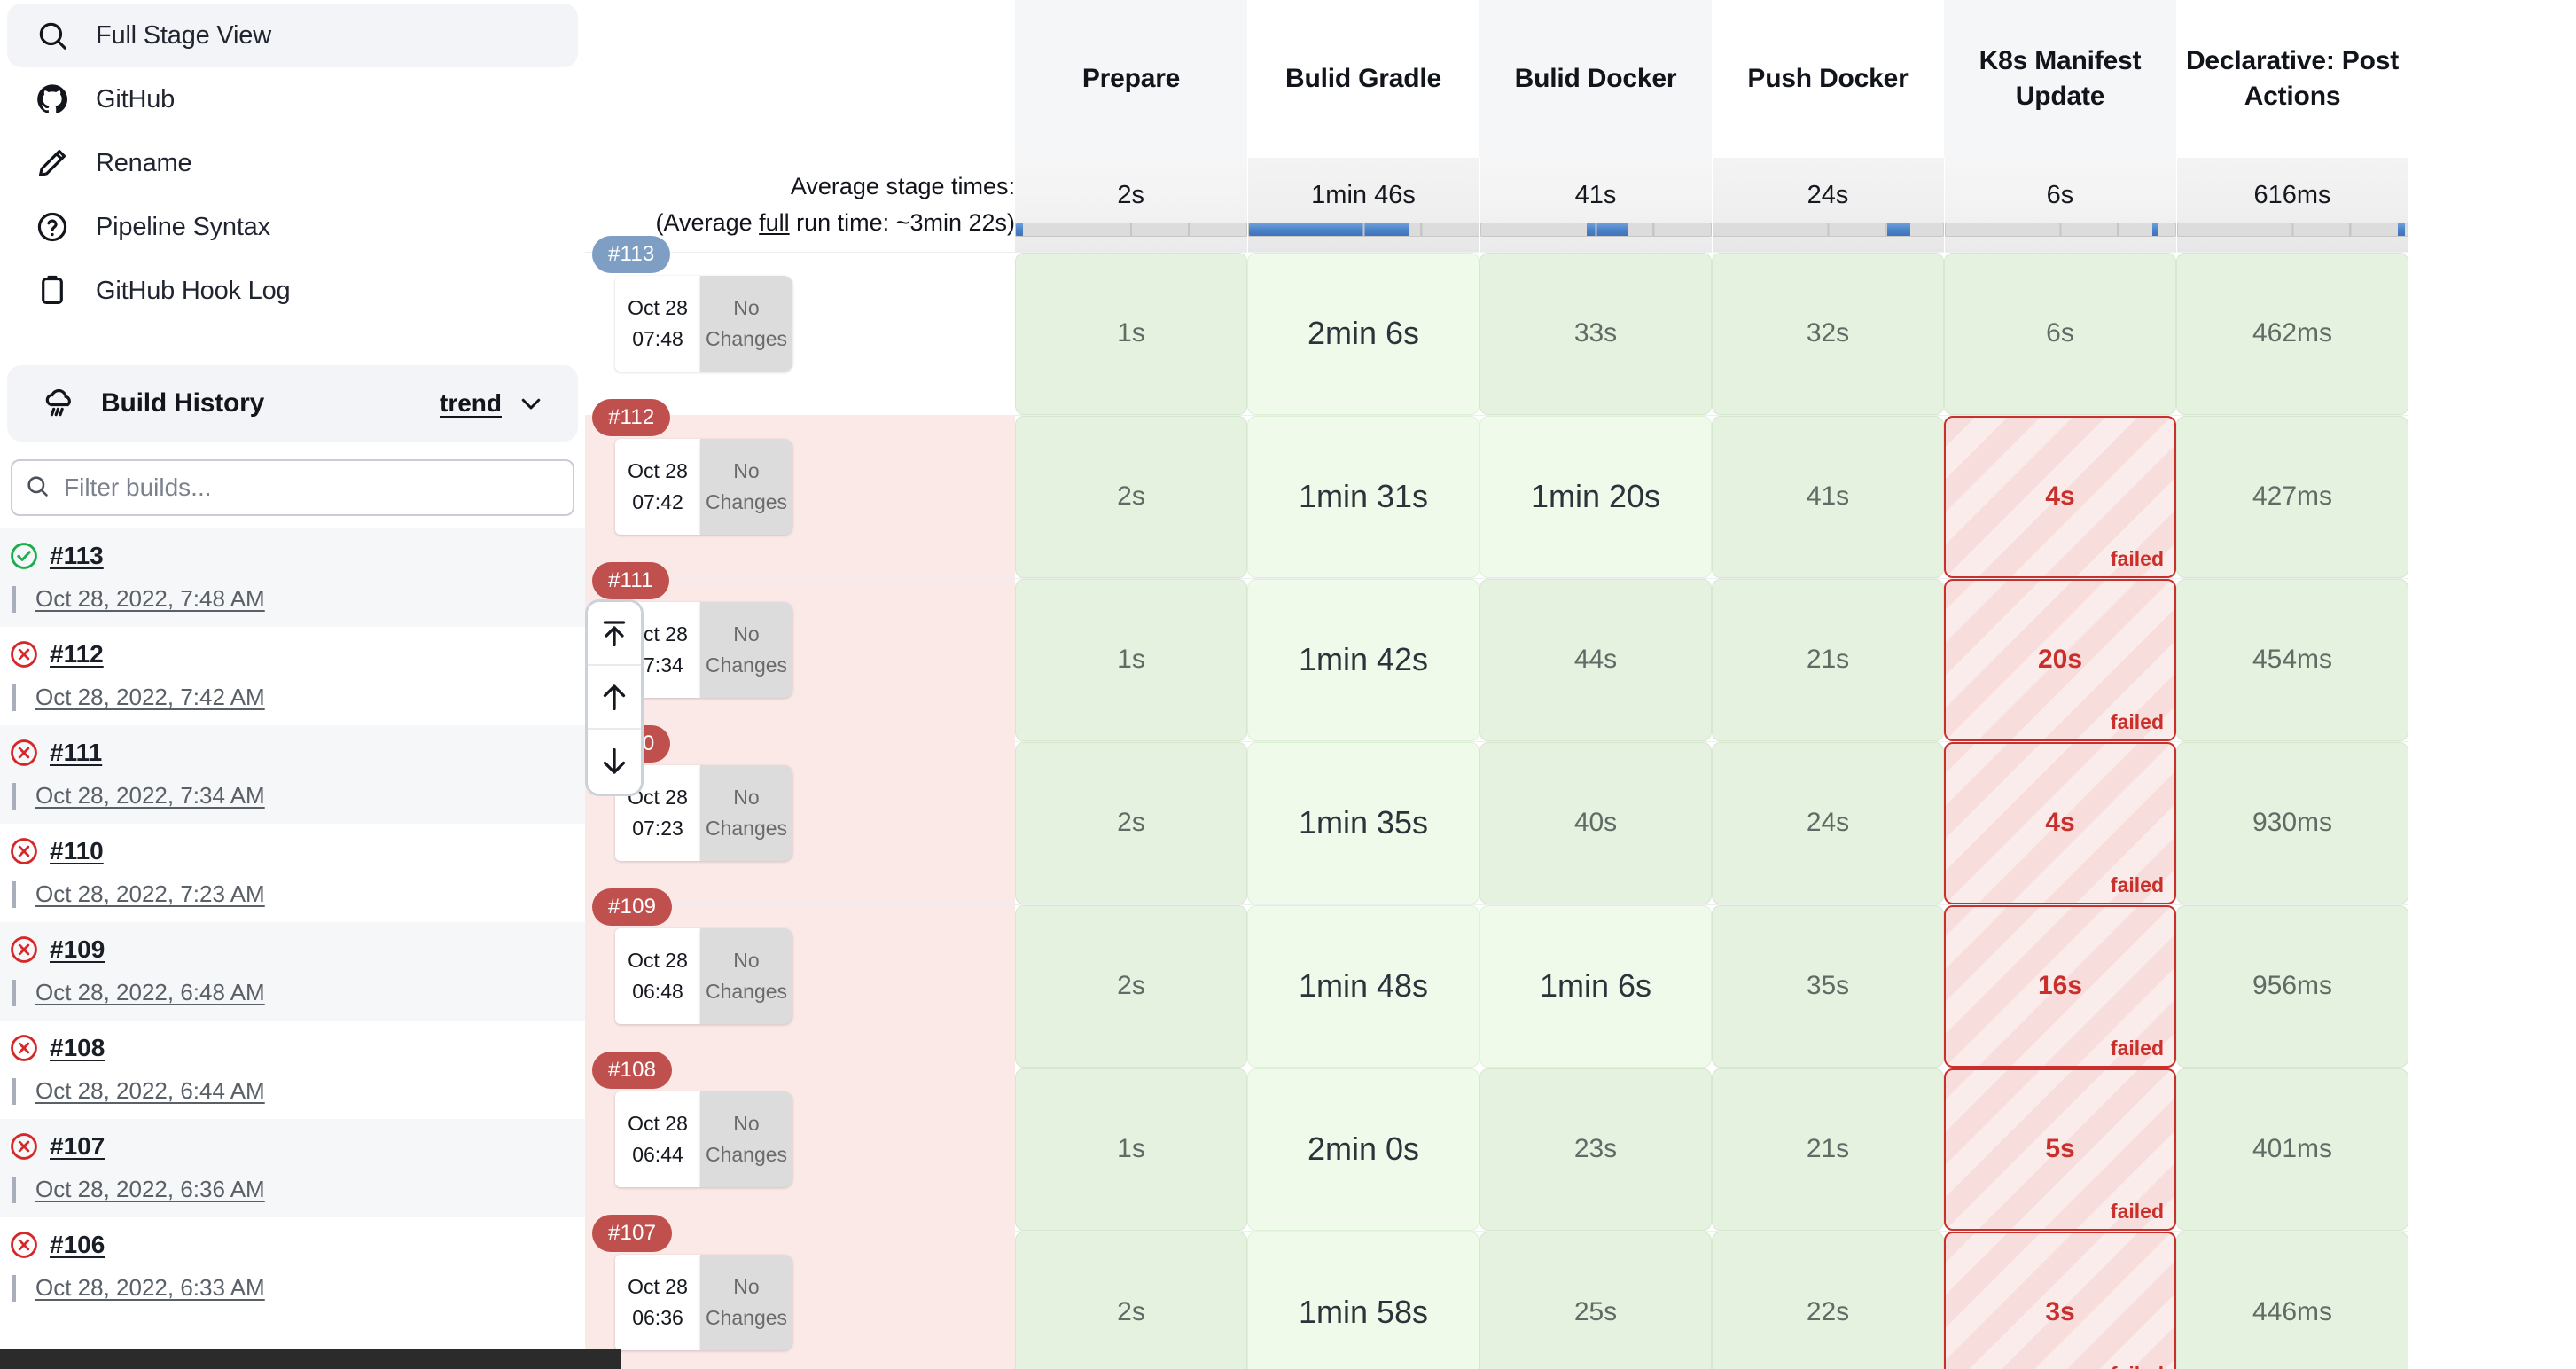 The image size is (2576, 1369). What do you see at coordinates (150, 1189) in the screenshot?
I see `build-date-link: Oct 28, 2022, 6:36 AM` at bounding box center [150, 1189].